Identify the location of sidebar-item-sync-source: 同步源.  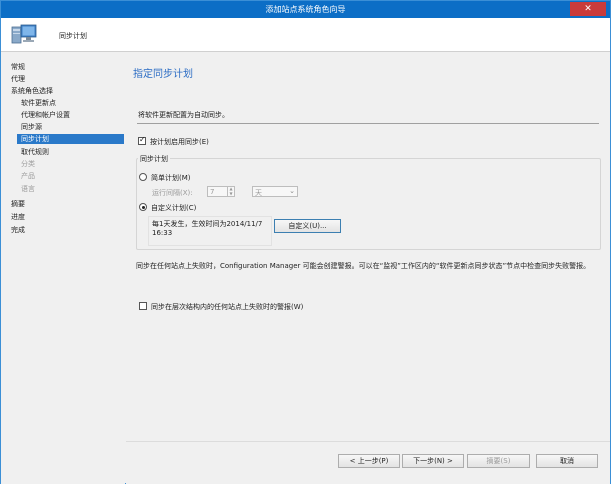
(73, 127).